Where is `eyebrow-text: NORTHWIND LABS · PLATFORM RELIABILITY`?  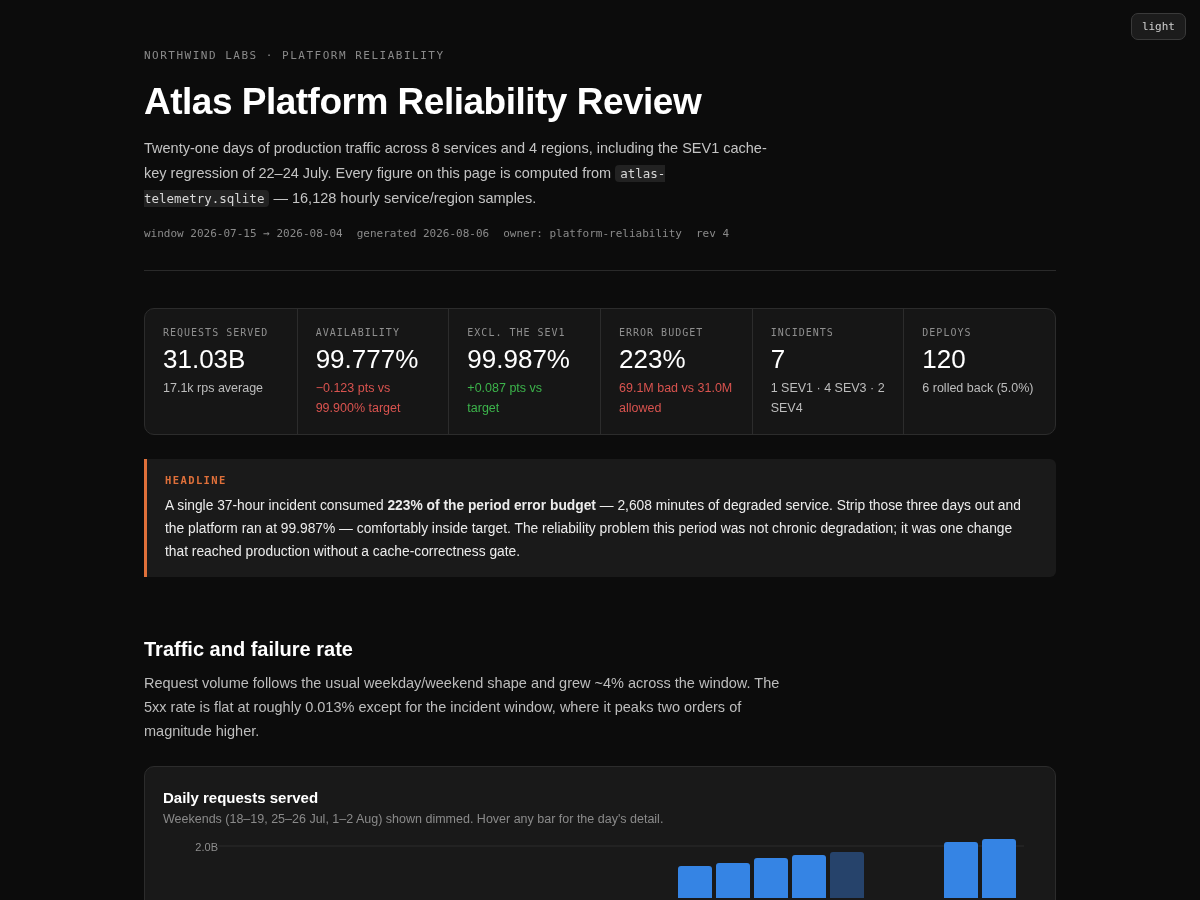 eyebrow-text: NORTHWIND LABS · PLATFORM RELIABILITY is located at coordinates (295, 55).